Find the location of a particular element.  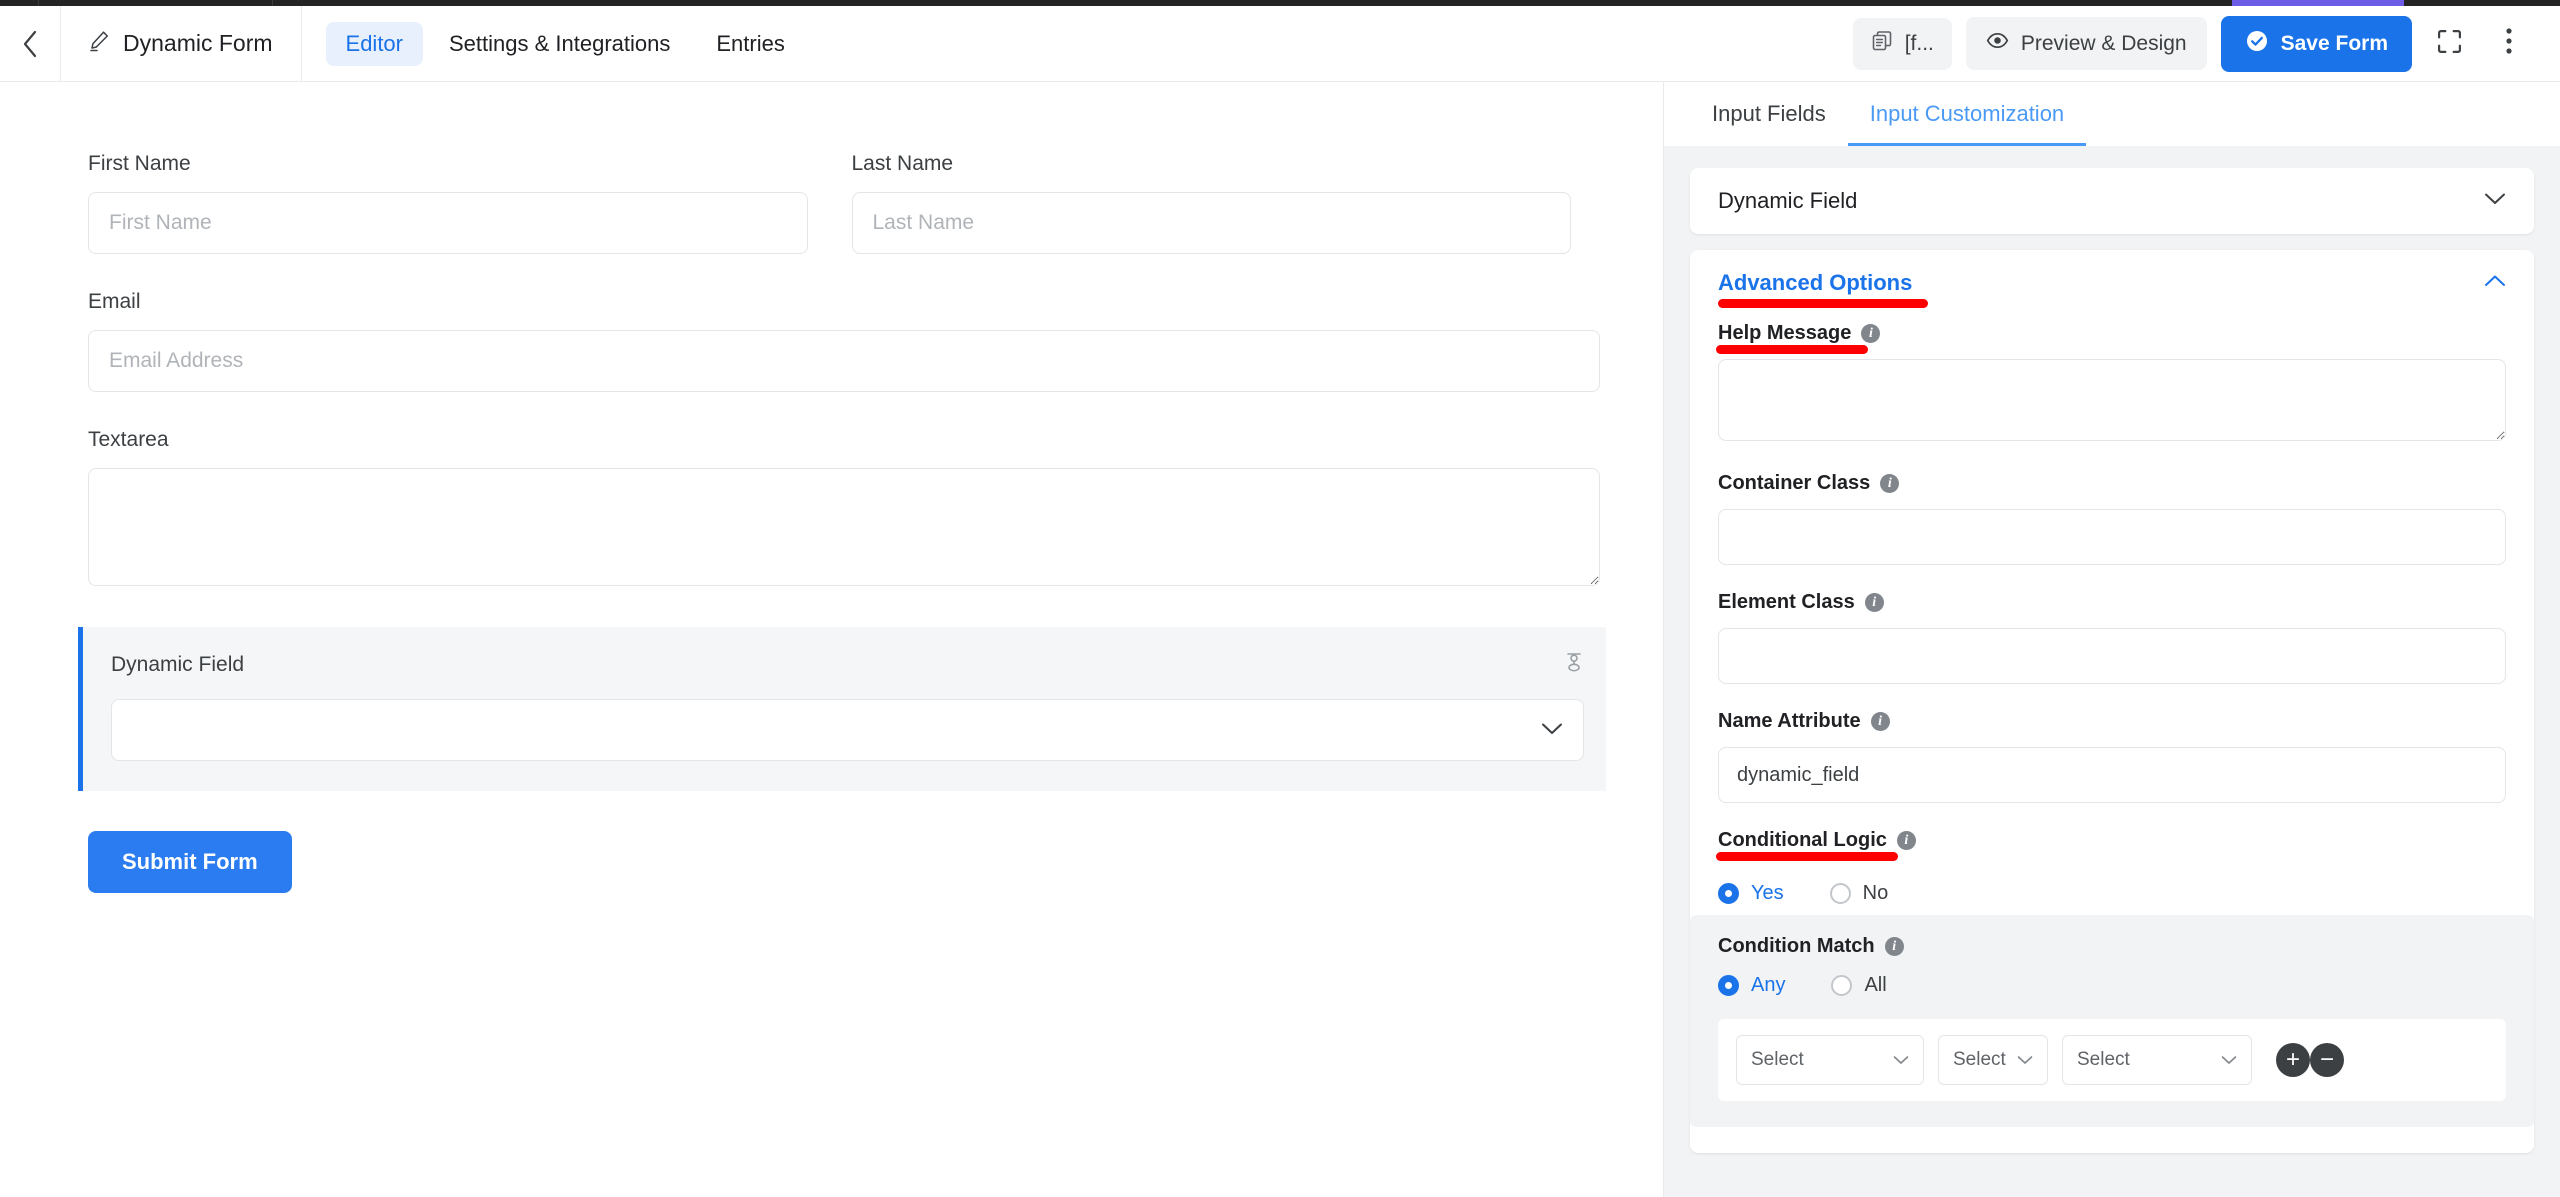

name-attribute-label: Name Attribute i is located at coordinates (1804, 721).